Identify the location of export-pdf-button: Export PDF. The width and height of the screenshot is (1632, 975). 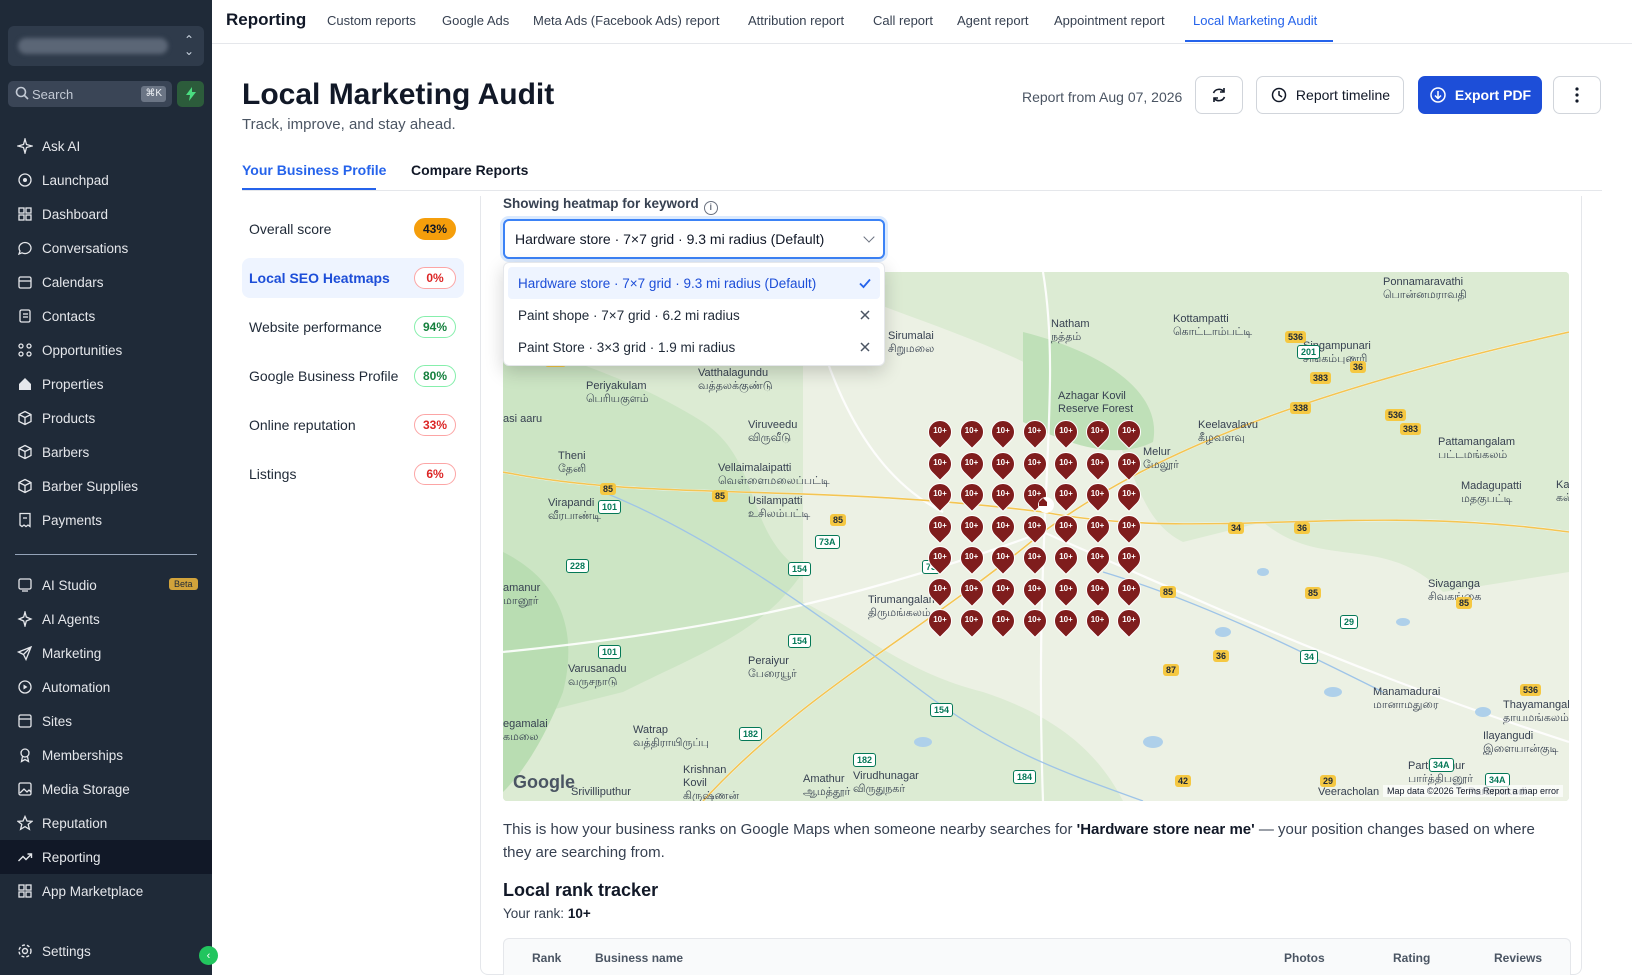
(1480, 95).